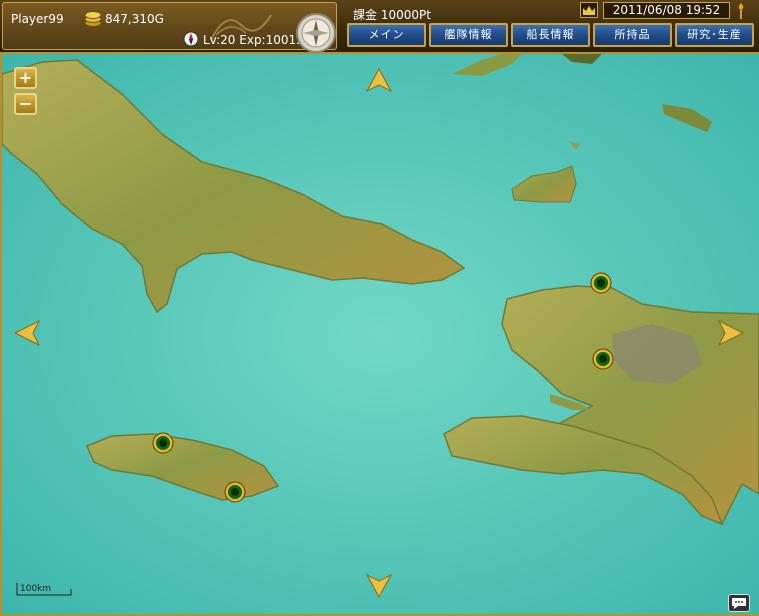  Describe the element at coordinates (36, 589) in the screenshot. I see `scale-label: 100km` at that location.